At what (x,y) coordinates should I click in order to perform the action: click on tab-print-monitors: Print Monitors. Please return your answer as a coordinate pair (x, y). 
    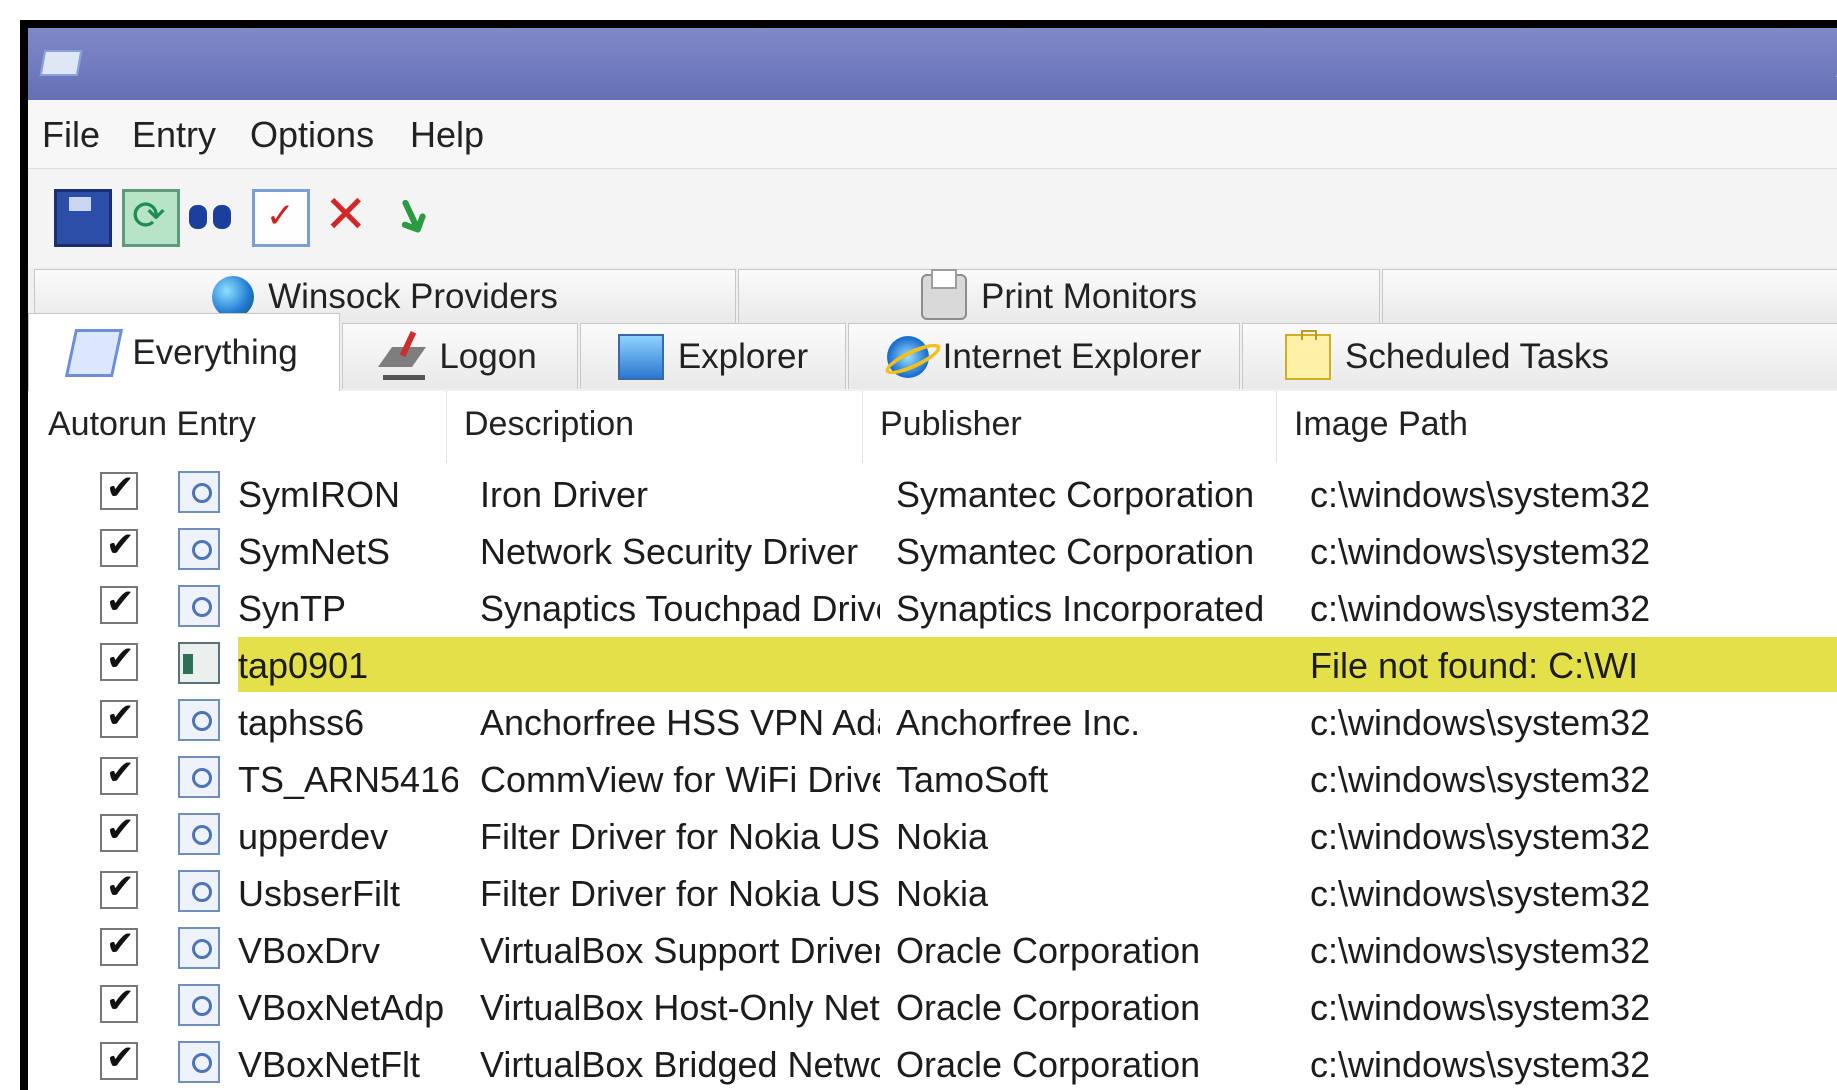
    Looking at the image, I should click on (1059, 295).